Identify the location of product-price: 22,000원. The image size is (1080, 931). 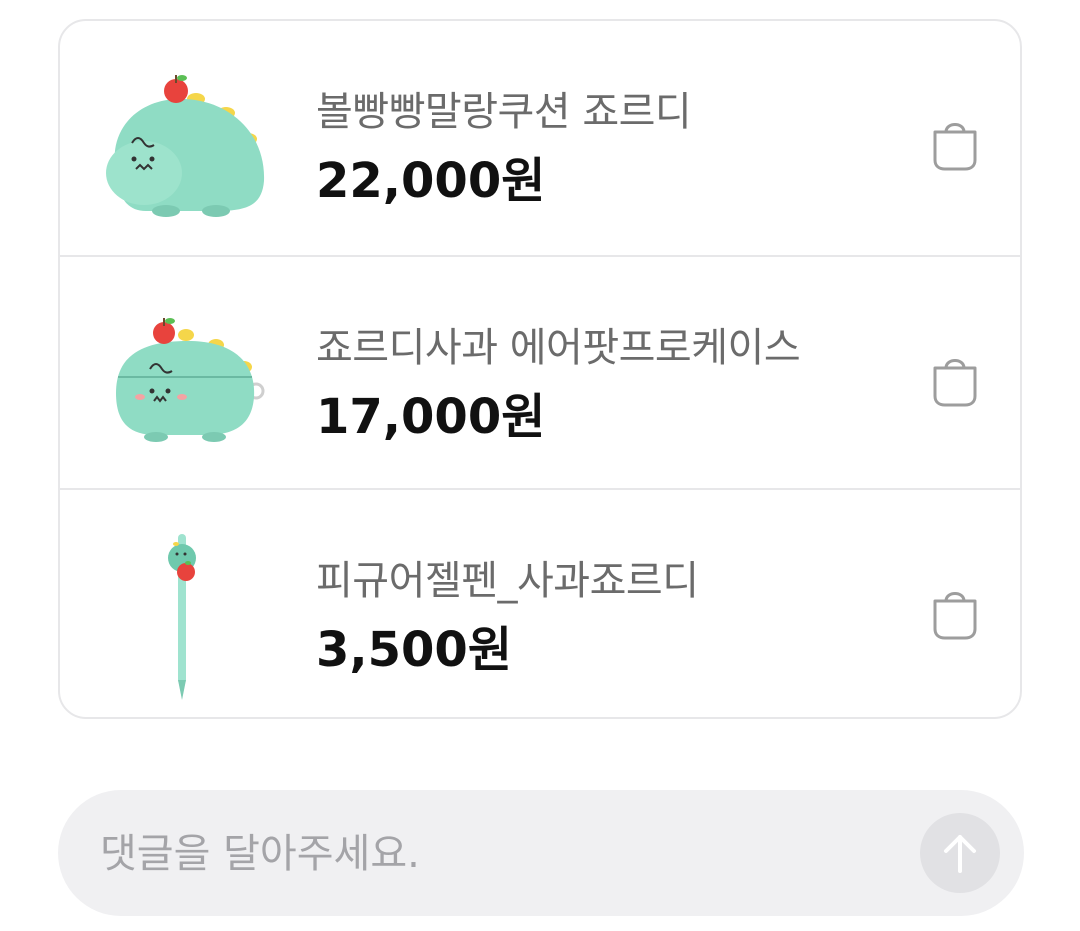
(431, 181).